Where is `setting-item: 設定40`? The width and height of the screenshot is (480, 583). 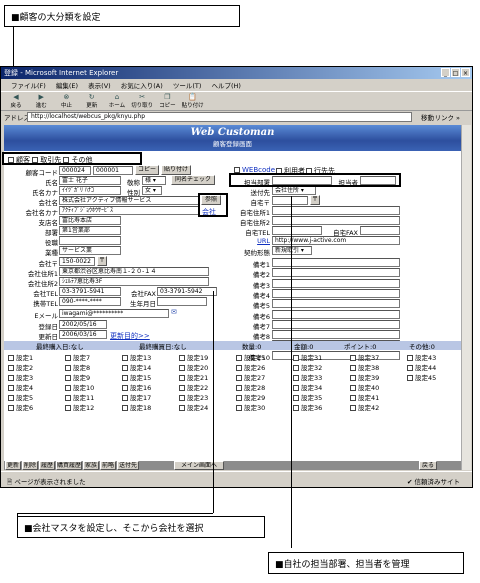
setting-item: 設定40 is located at coordinates (364, 387).